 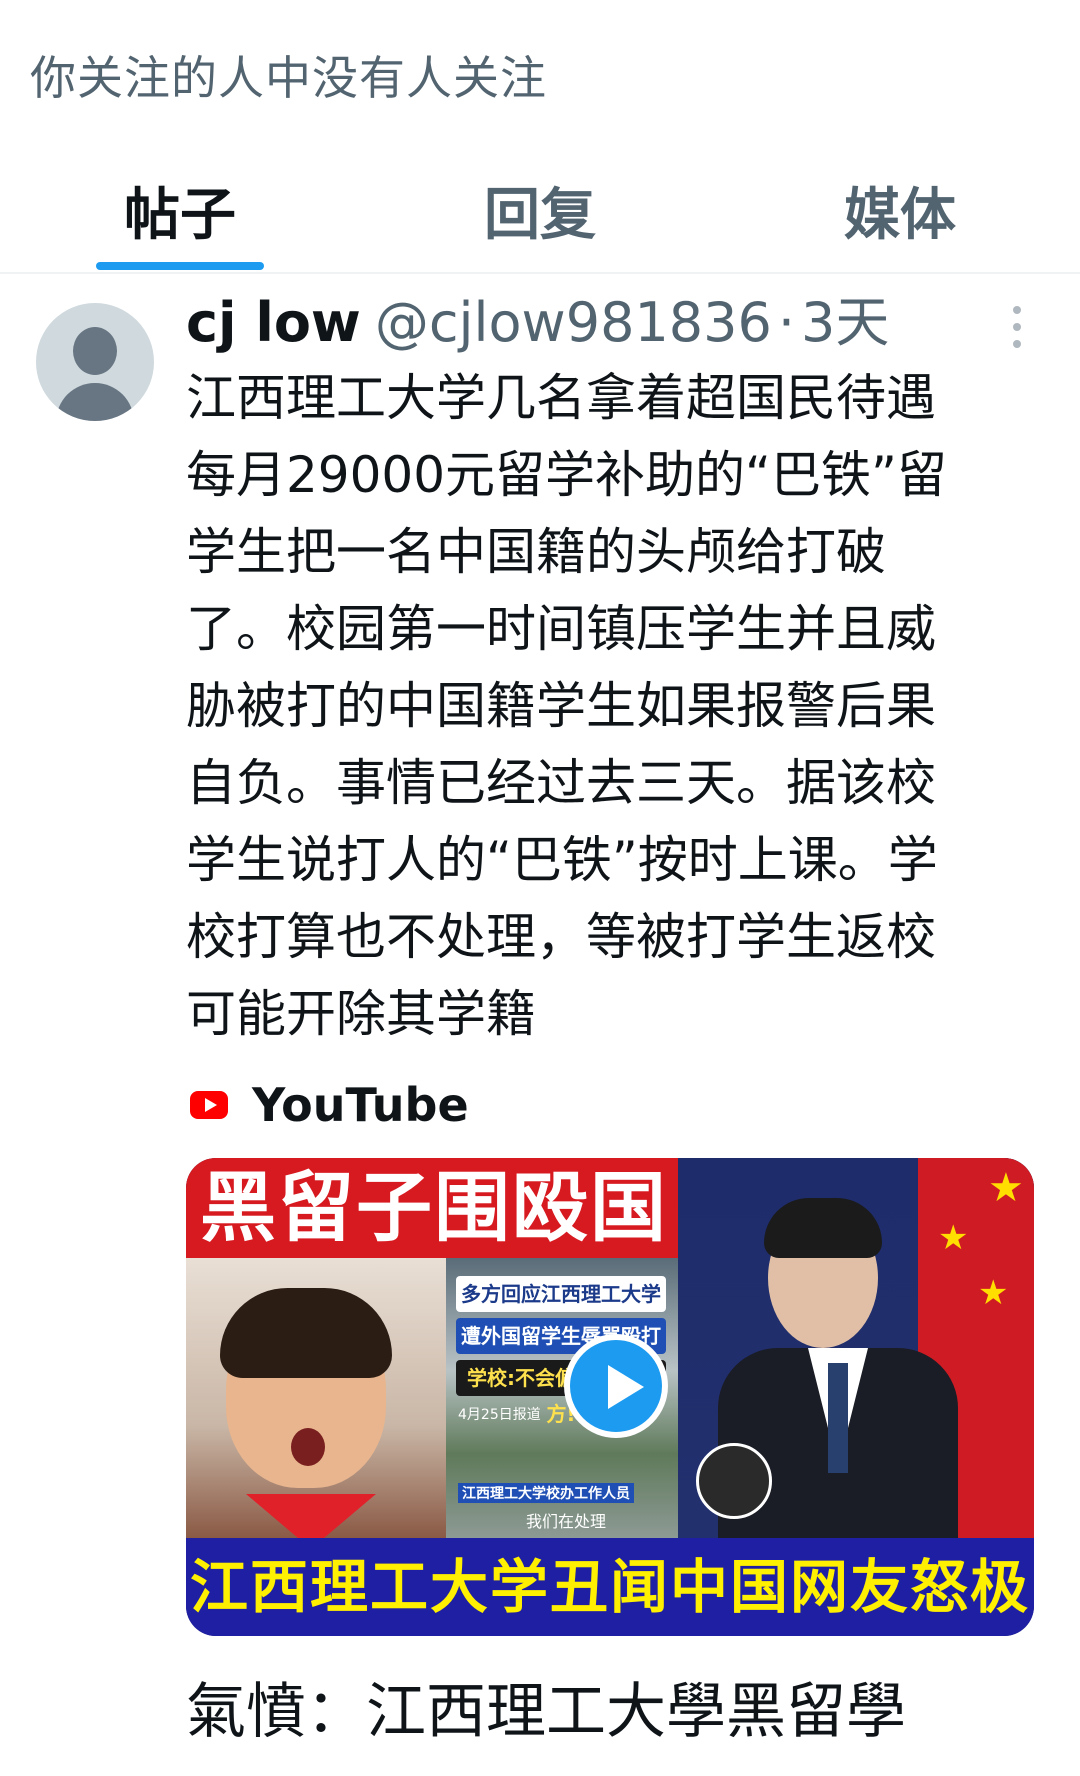 I want to click on thumbnail-caption-1: 多方回应江西理工大学学生, so click(x=561, y=1309).